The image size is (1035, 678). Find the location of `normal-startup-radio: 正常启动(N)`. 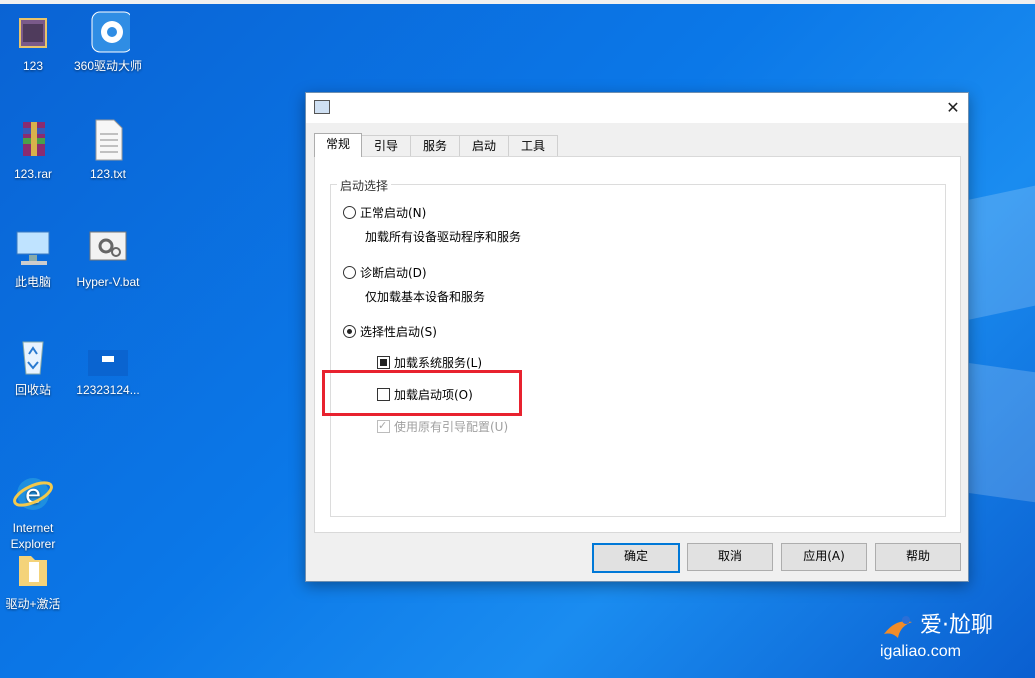

normal-startup-radio: 正常启动(N) is located at coordinates (384, 213).